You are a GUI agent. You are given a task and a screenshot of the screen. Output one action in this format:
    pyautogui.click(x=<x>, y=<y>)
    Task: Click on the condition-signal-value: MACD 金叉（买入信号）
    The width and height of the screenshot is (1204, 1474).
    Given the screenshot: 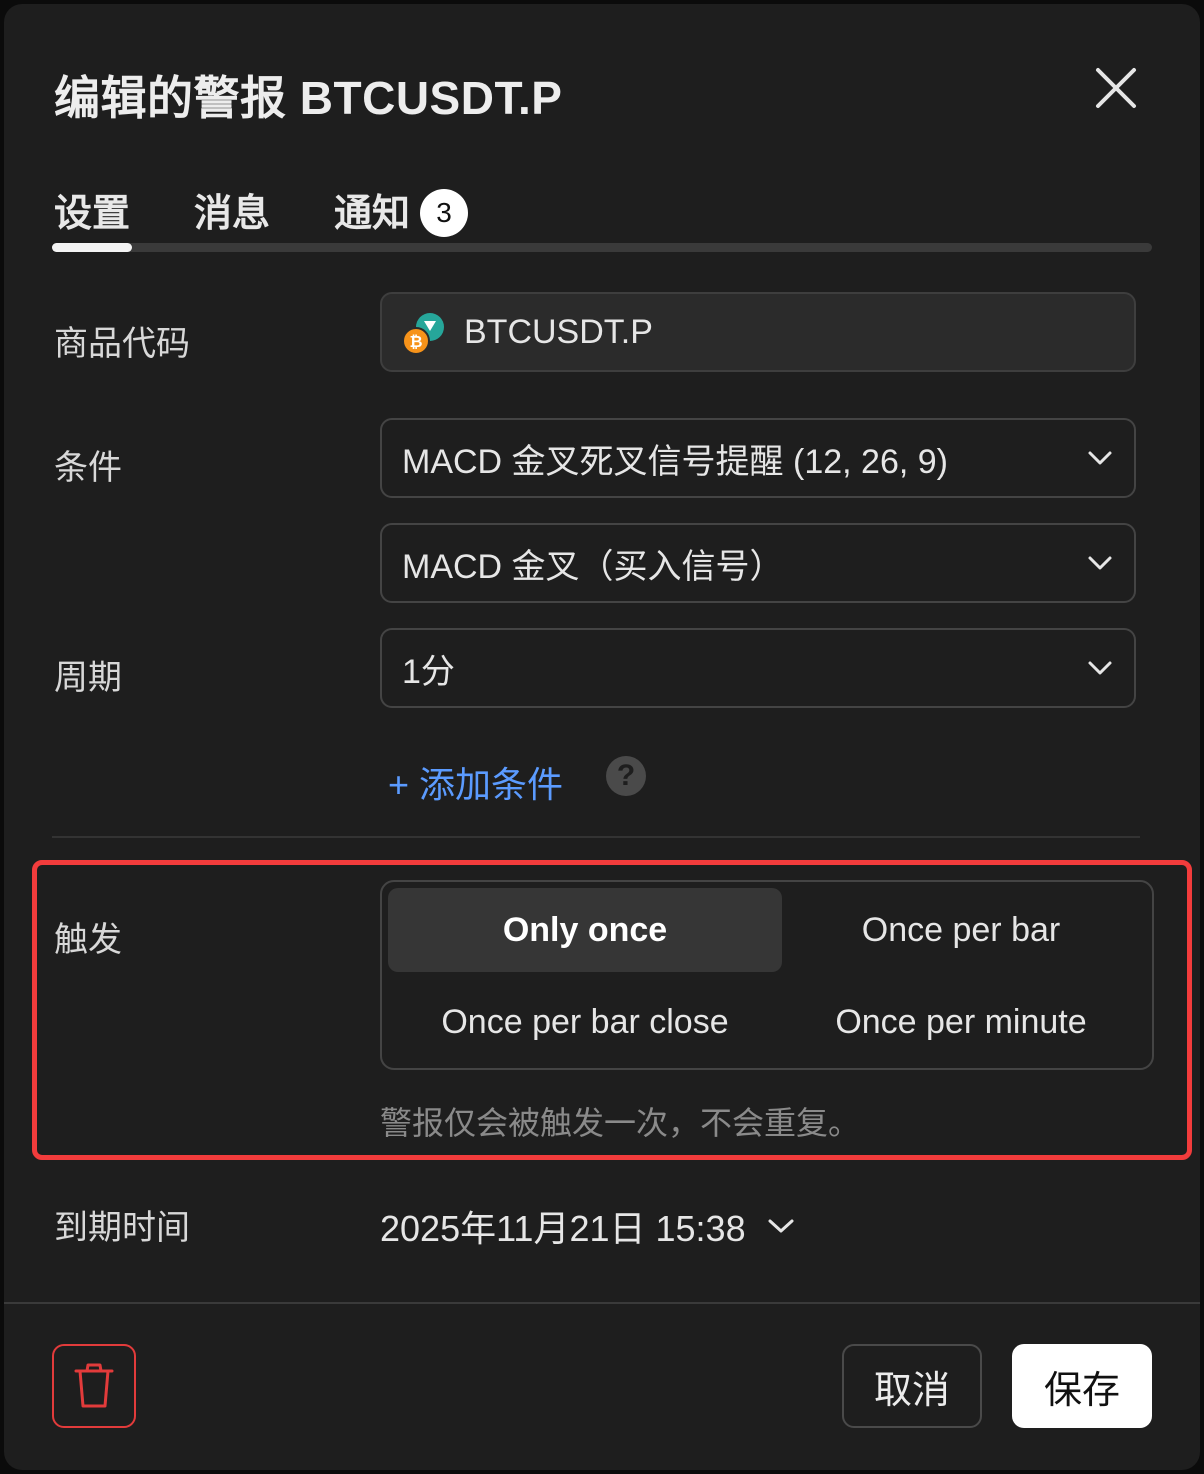 What is the action you would take?
    pyautogui.click(x=593, y=566)
    